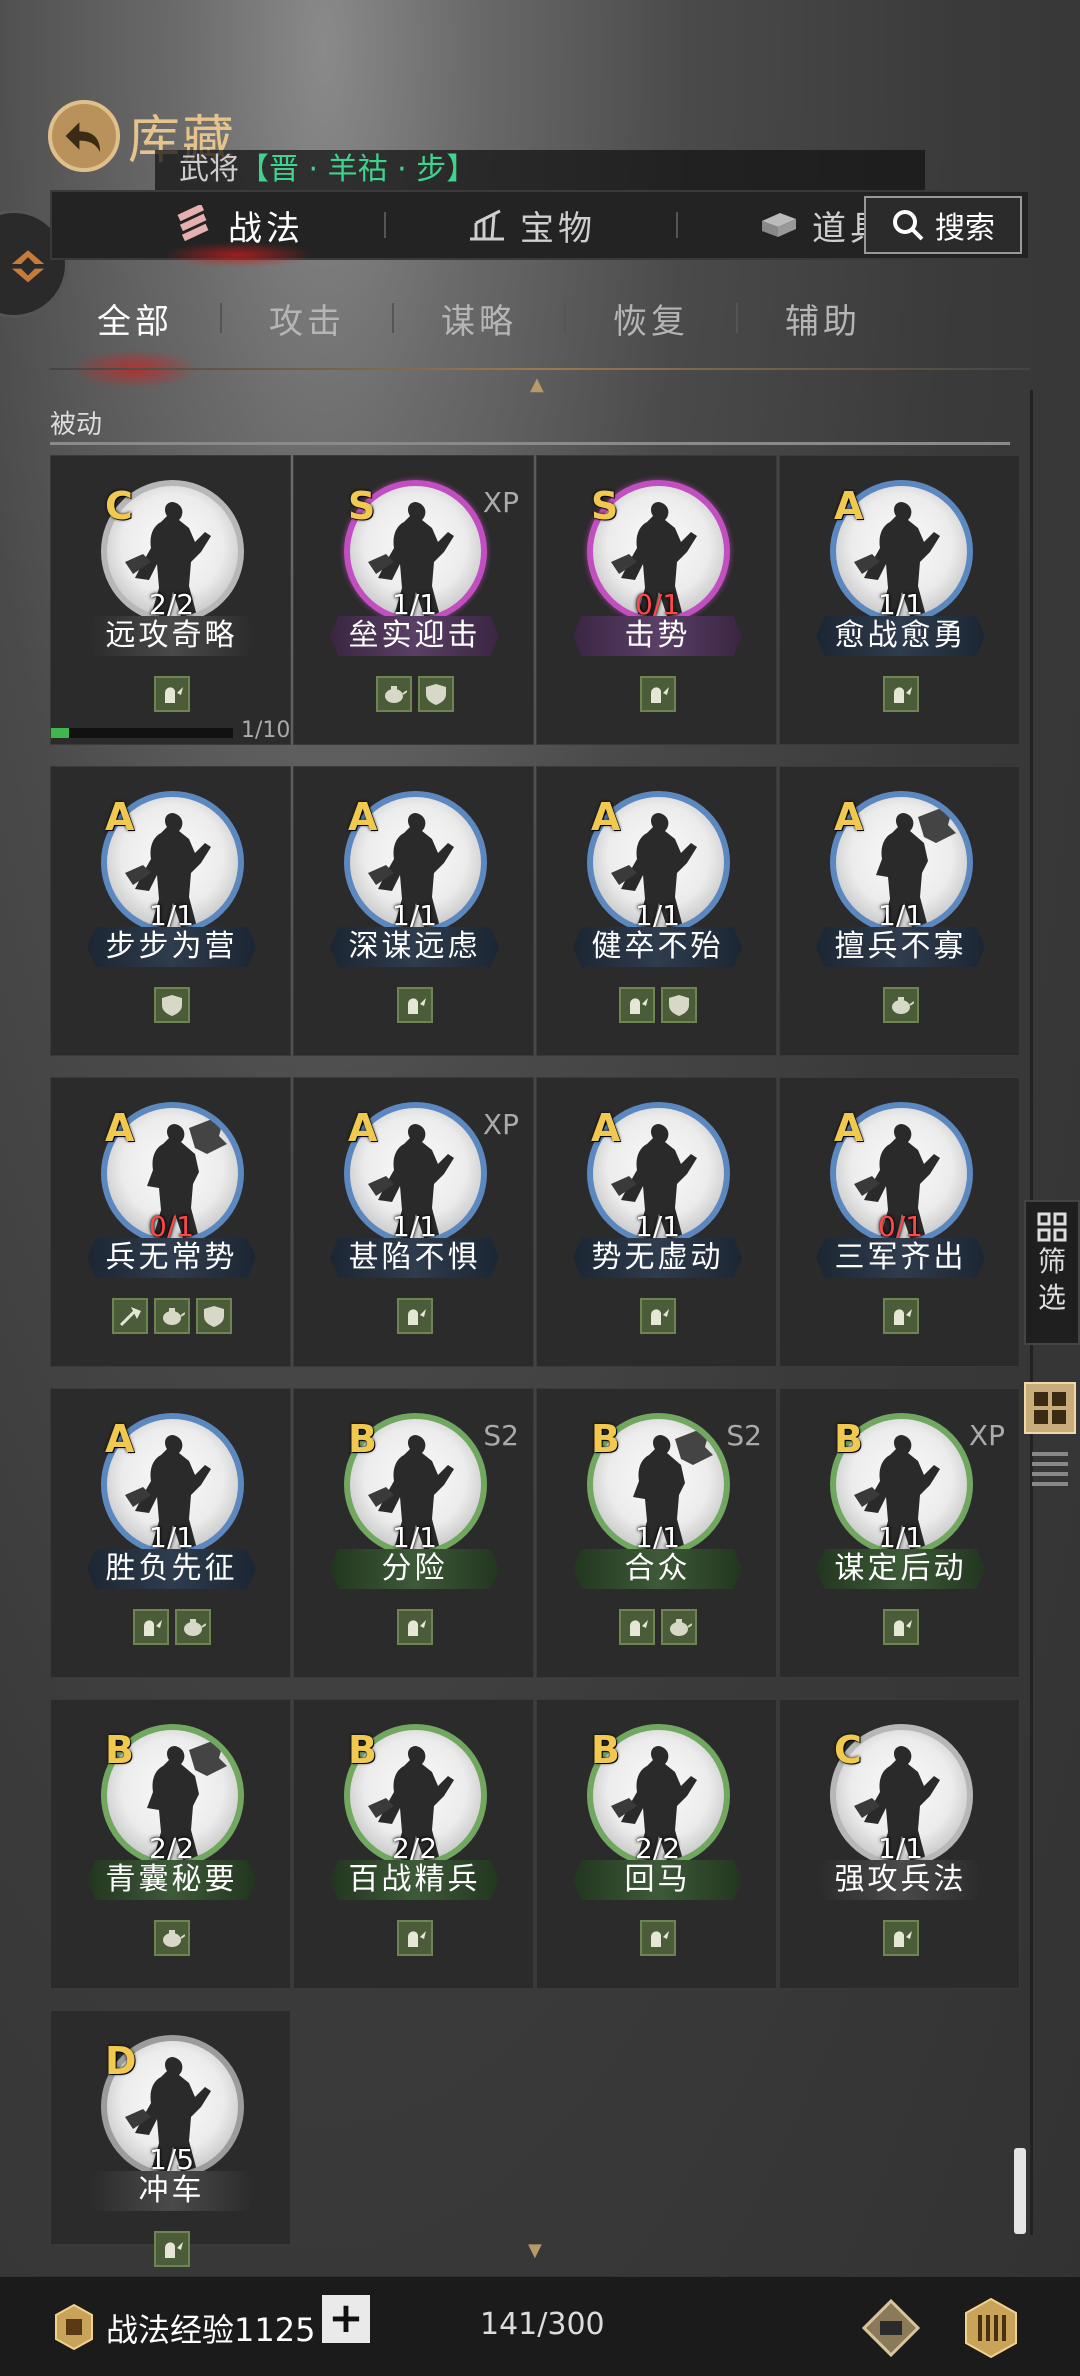  I want to click on tab-separator, so click(385, 225).